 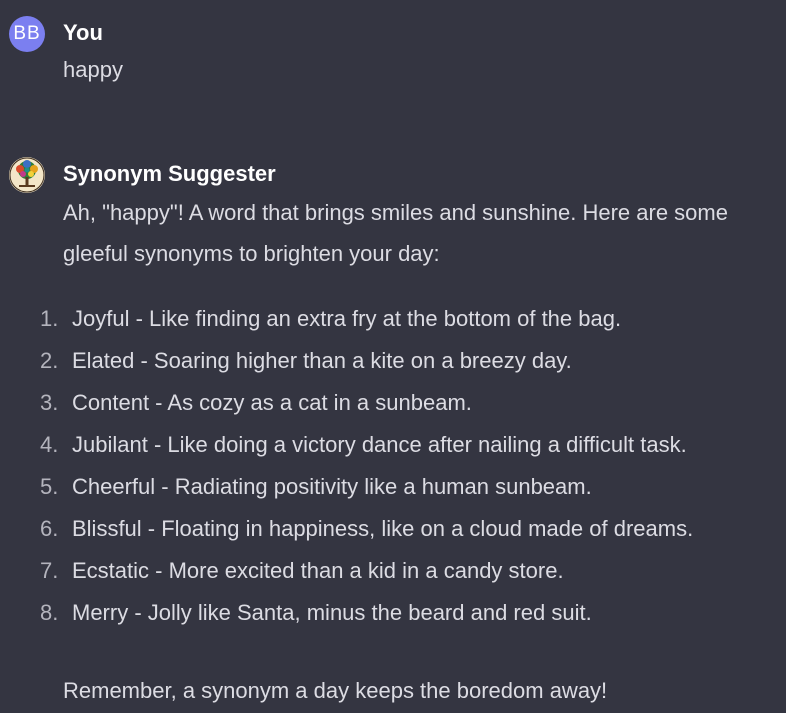 I want to click on assistant-sender-name: Synonym Suggester, so click(x=169, y=173).